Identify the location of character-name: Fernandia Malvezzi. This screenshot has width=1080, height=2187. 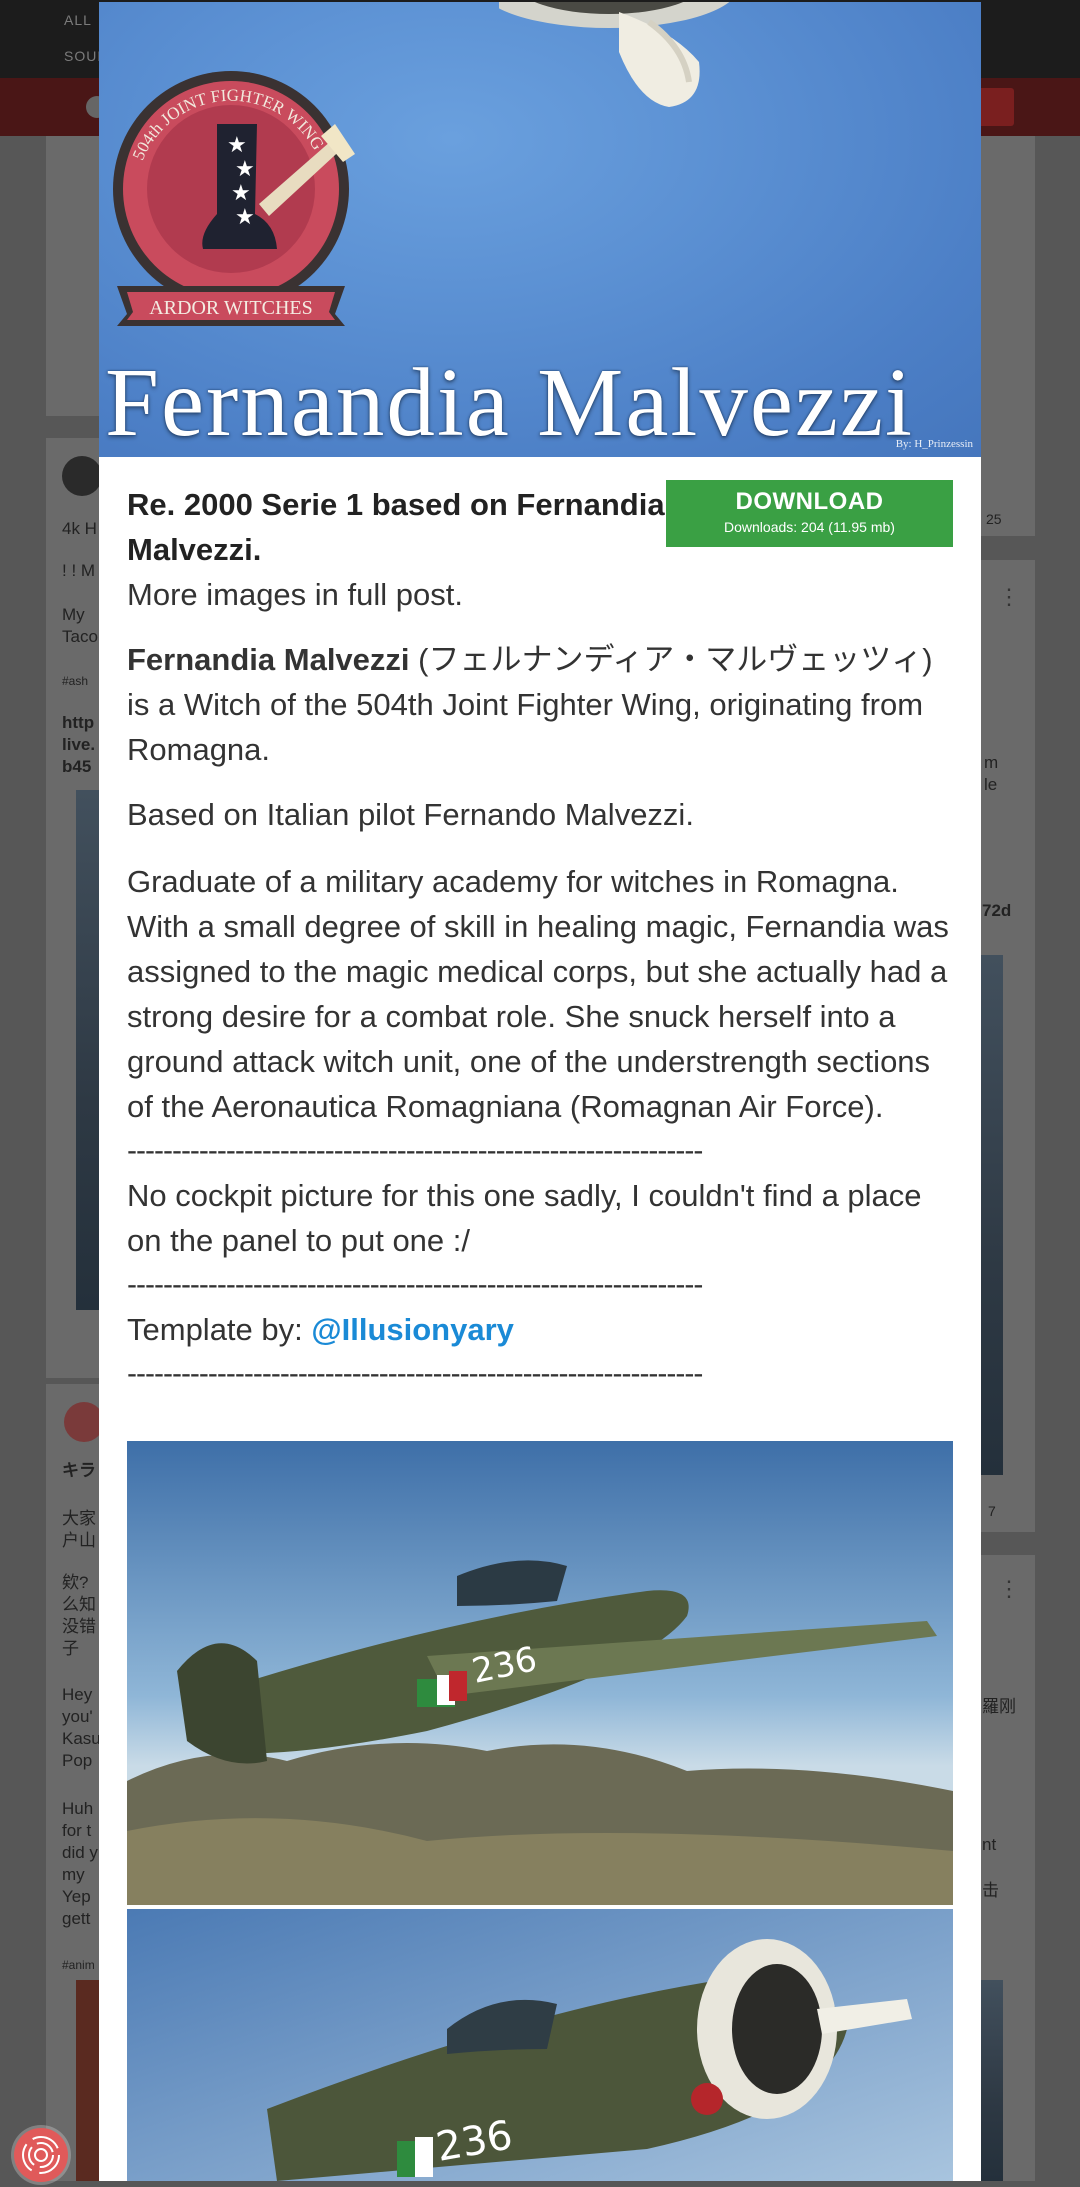
(268, 659).